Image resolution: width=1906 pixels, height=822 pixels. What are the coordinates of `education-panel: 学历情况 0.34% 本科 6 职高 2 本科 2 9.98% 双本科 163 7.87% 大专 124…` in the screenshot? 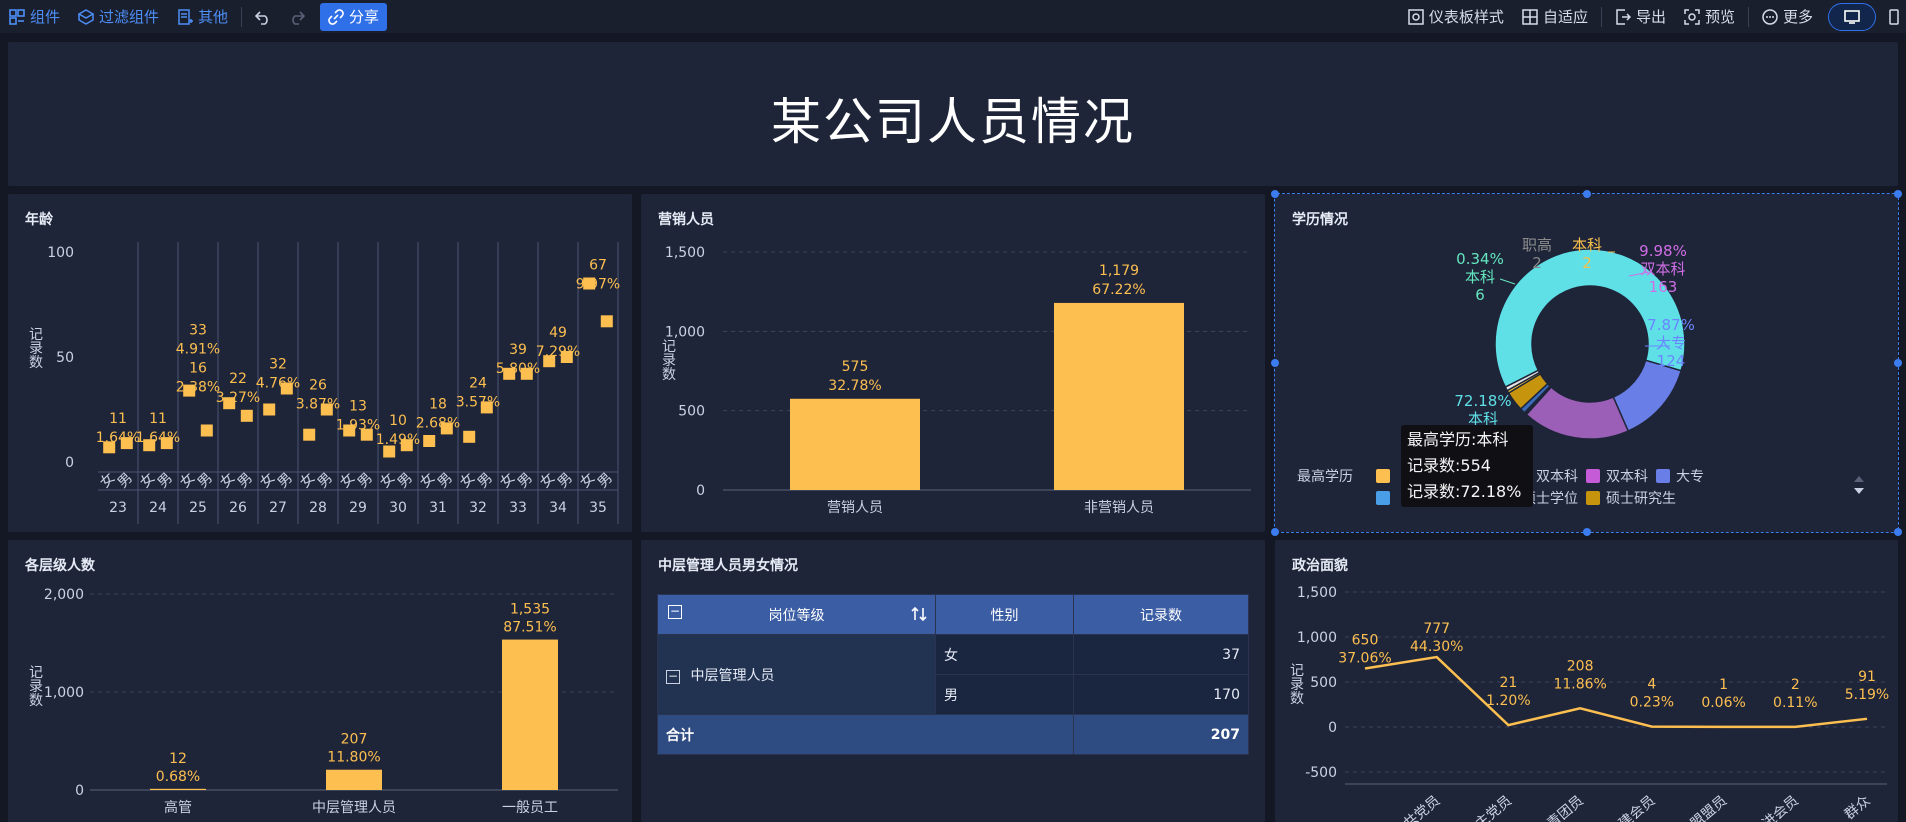 It's located at (1586, 363).